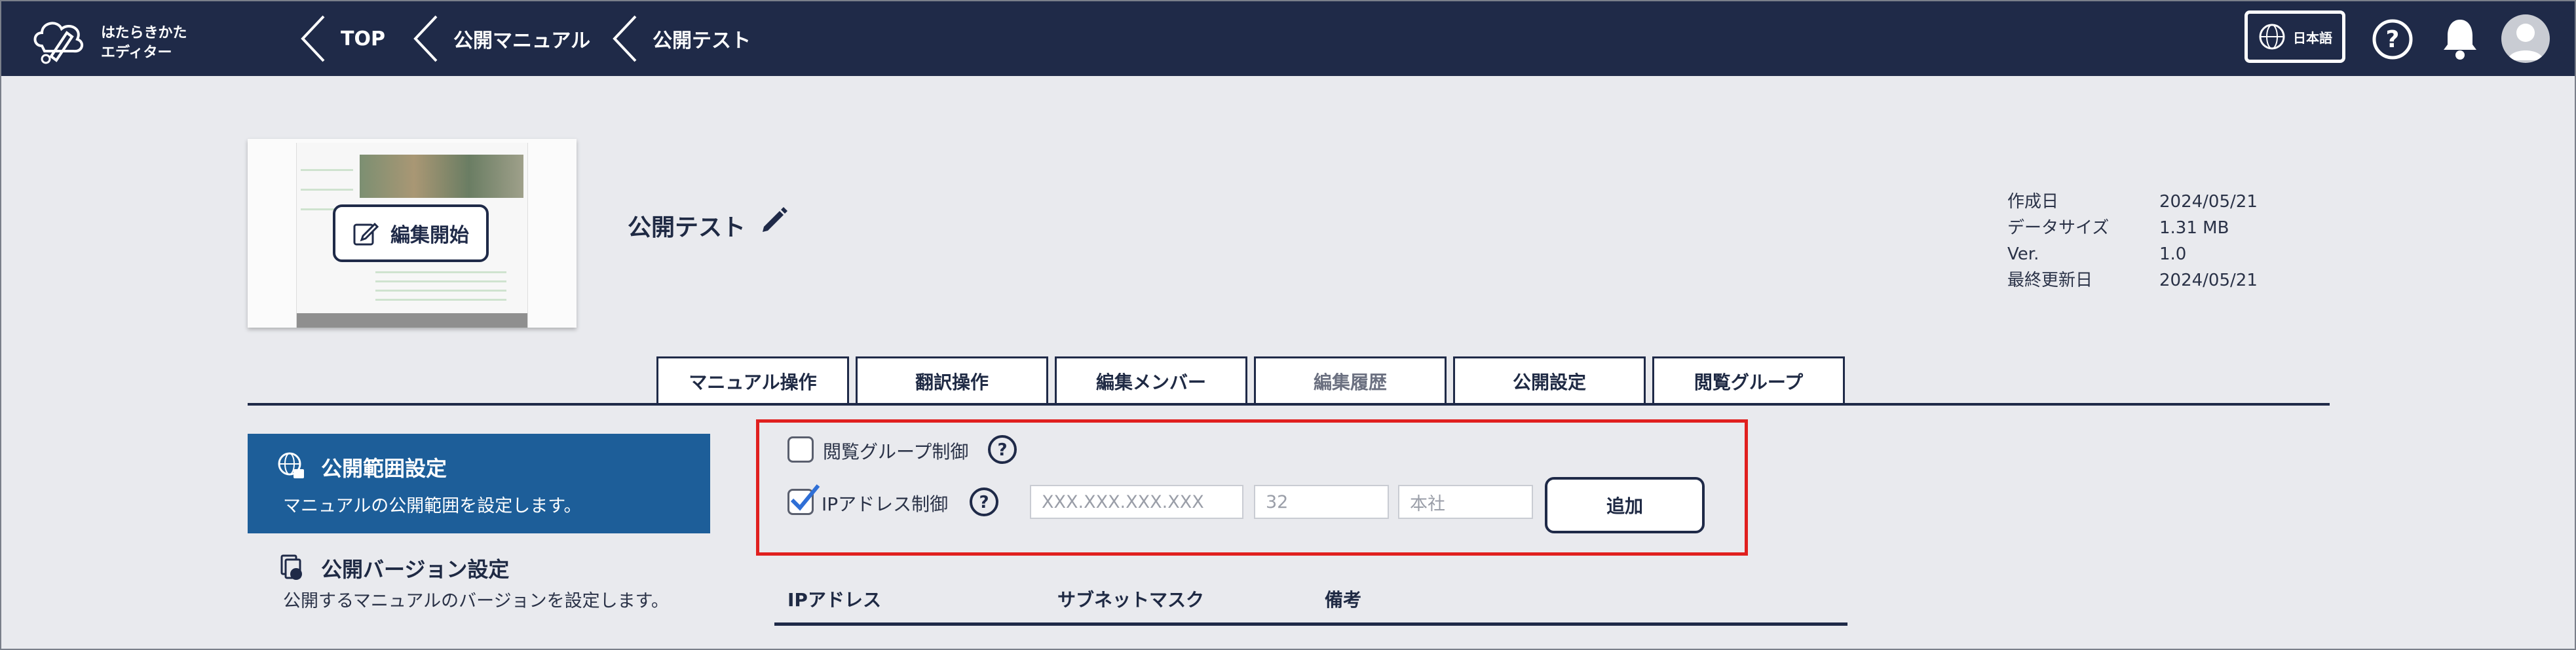  What do you see at coordinates (834, 600) in the screenshot?
I see `column-header-ip: IPアドレス` at bounding box center [834, 600].